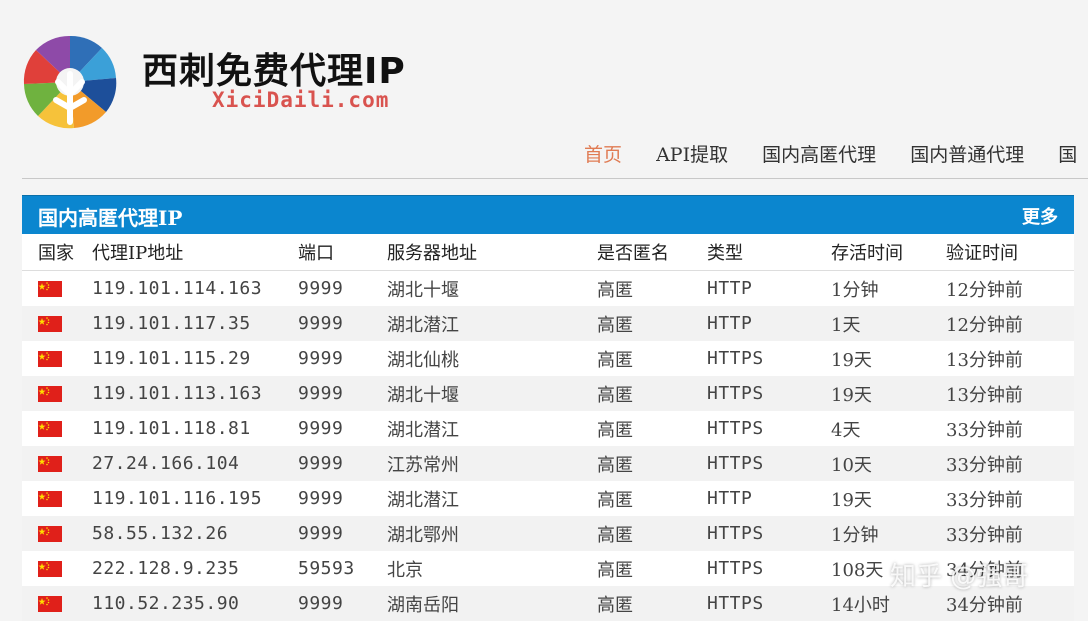 Image resolution: width=1088 pixels, height=621 pixels. I want to click on col-header-verified: 验证时间, so click(1010, 252).